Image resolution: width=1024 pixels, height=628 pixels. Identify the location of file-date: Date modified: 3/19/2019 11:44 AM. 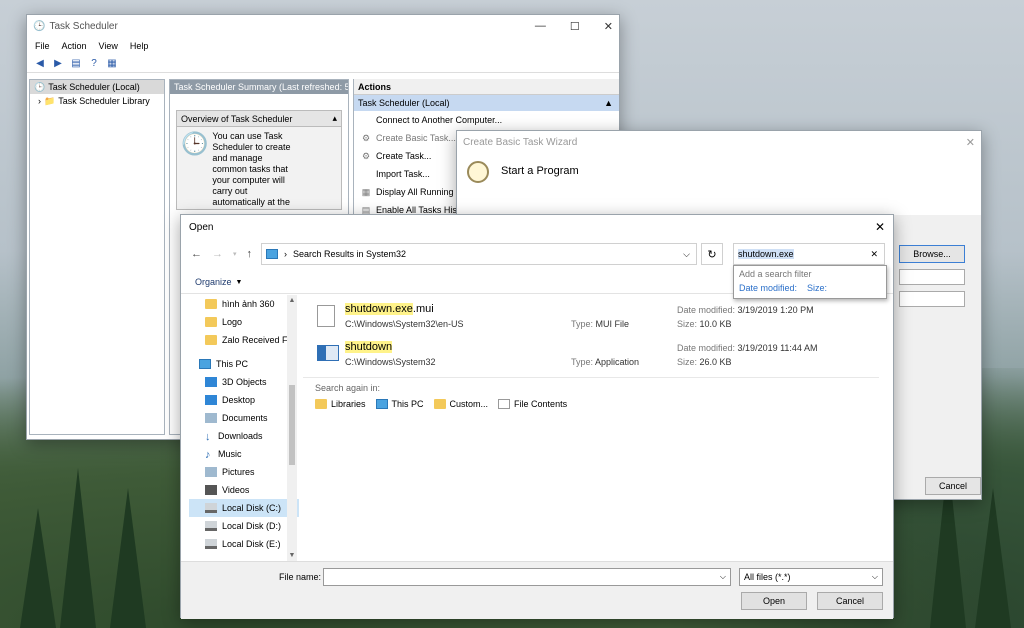
(747, 348).